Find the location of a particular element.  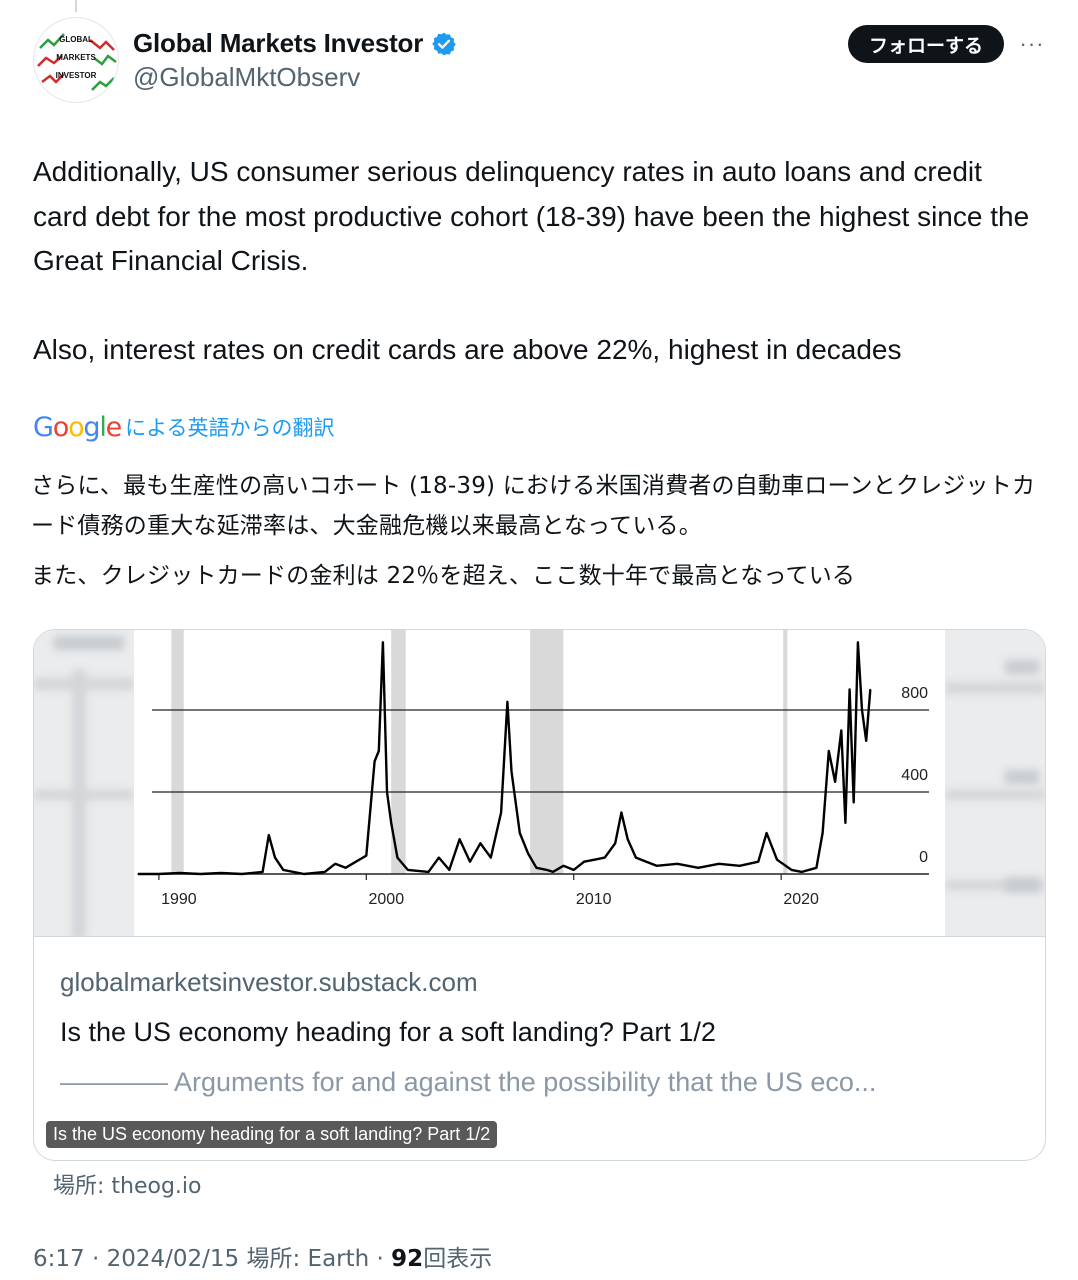

avatar-word-2: MARKETS is located at coordinates (76, 57).